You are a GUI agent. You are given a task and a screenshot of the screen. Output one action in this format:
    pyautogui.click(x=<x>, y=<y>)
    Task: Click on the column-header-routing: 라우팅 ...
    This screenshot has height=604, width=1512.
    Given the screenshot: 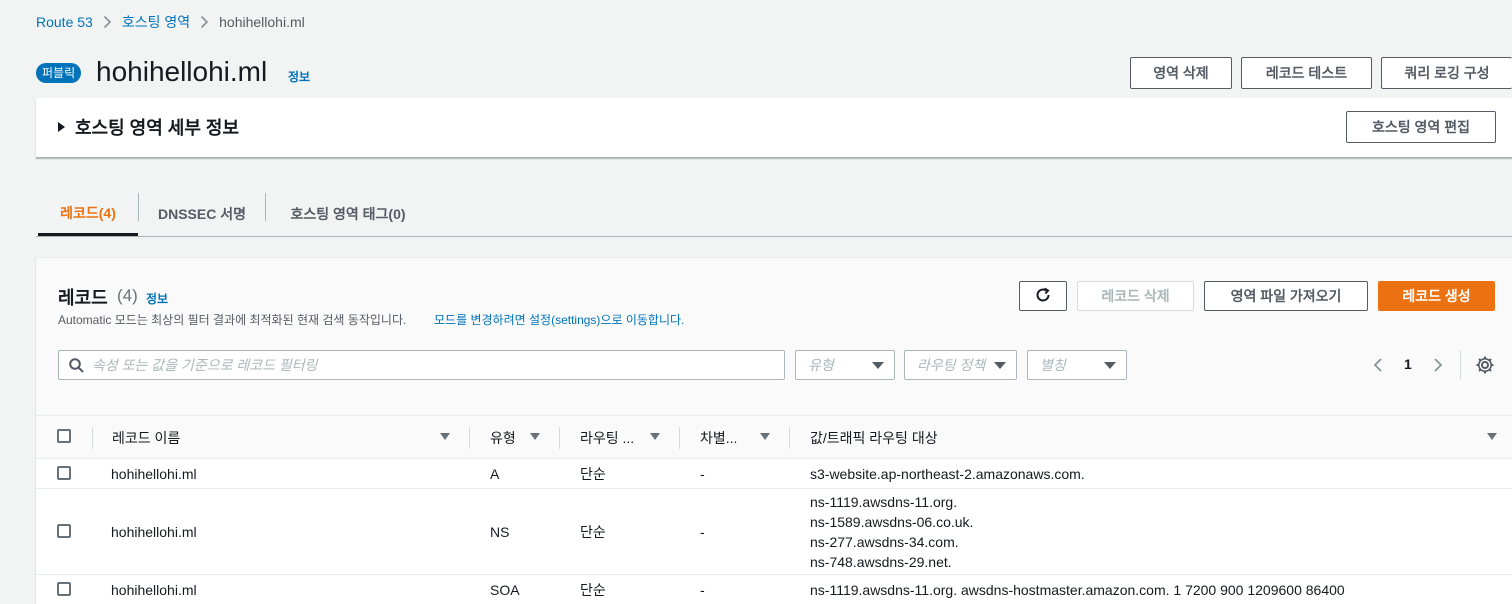 What is the action you would take?
    pyautogui.click(x=607, y=438)
    